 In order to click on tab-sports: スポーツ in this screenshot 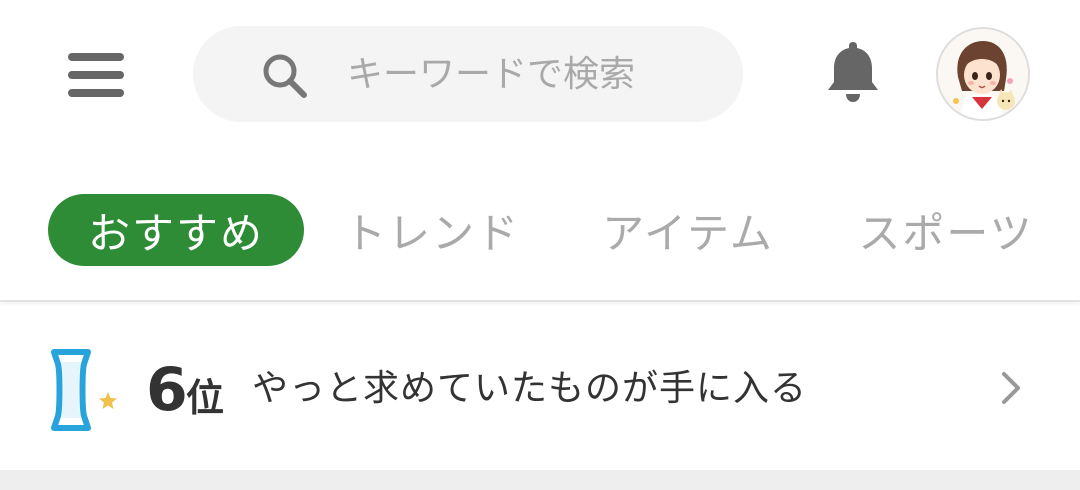, I will do `click(946, 230)`.